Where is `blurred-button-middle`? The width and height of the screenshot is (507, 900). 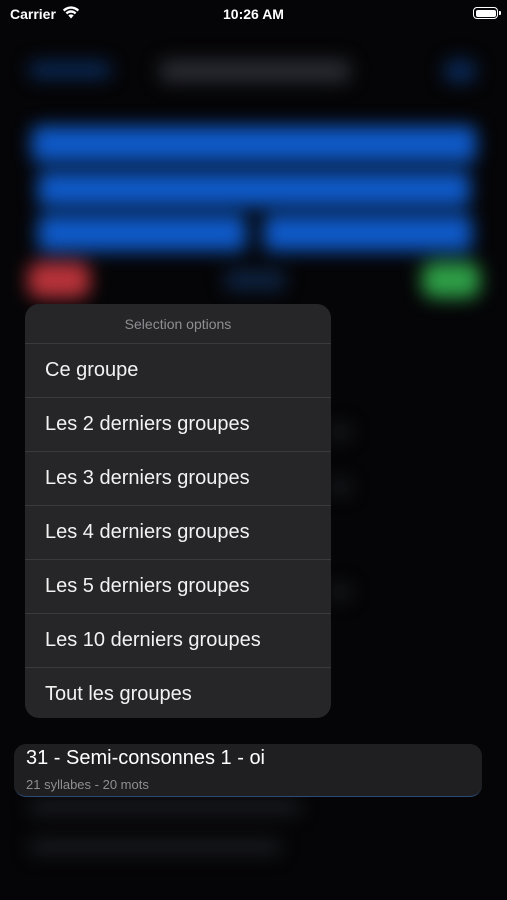
blurred-button-middle is located at coordinates (254, 189).